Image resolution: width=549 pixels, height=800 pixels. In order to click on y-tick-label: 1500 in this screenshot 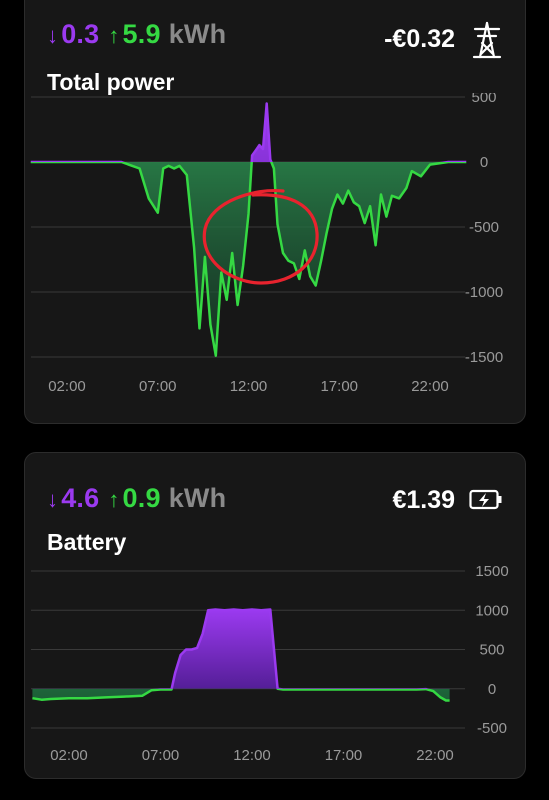, I will do `click(491, 571)`.